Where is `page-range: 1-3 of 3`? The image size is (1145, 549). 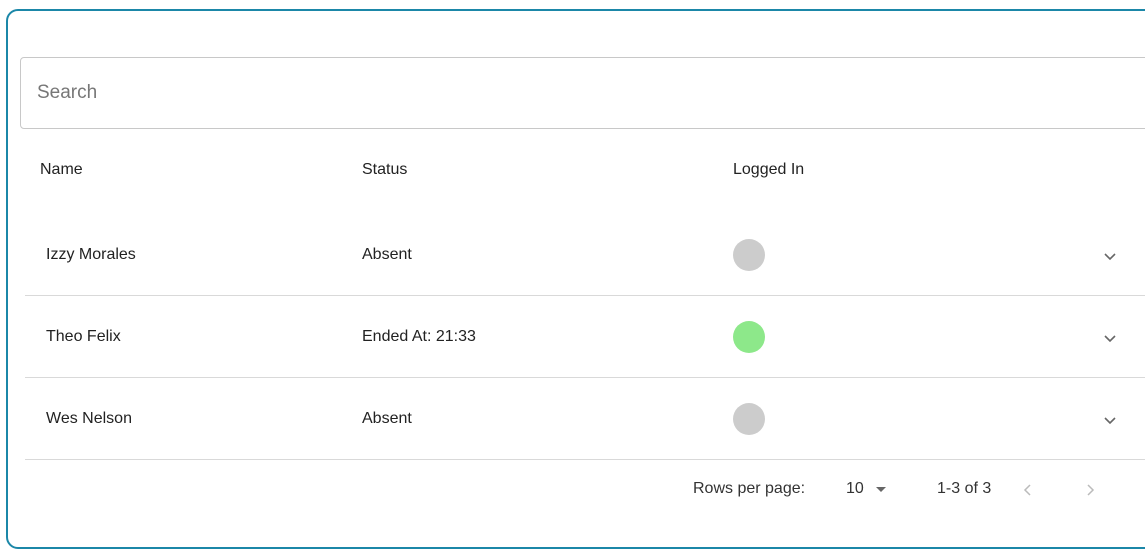 page-range: 1-3 of 3 is located at coordinates (964, 488).